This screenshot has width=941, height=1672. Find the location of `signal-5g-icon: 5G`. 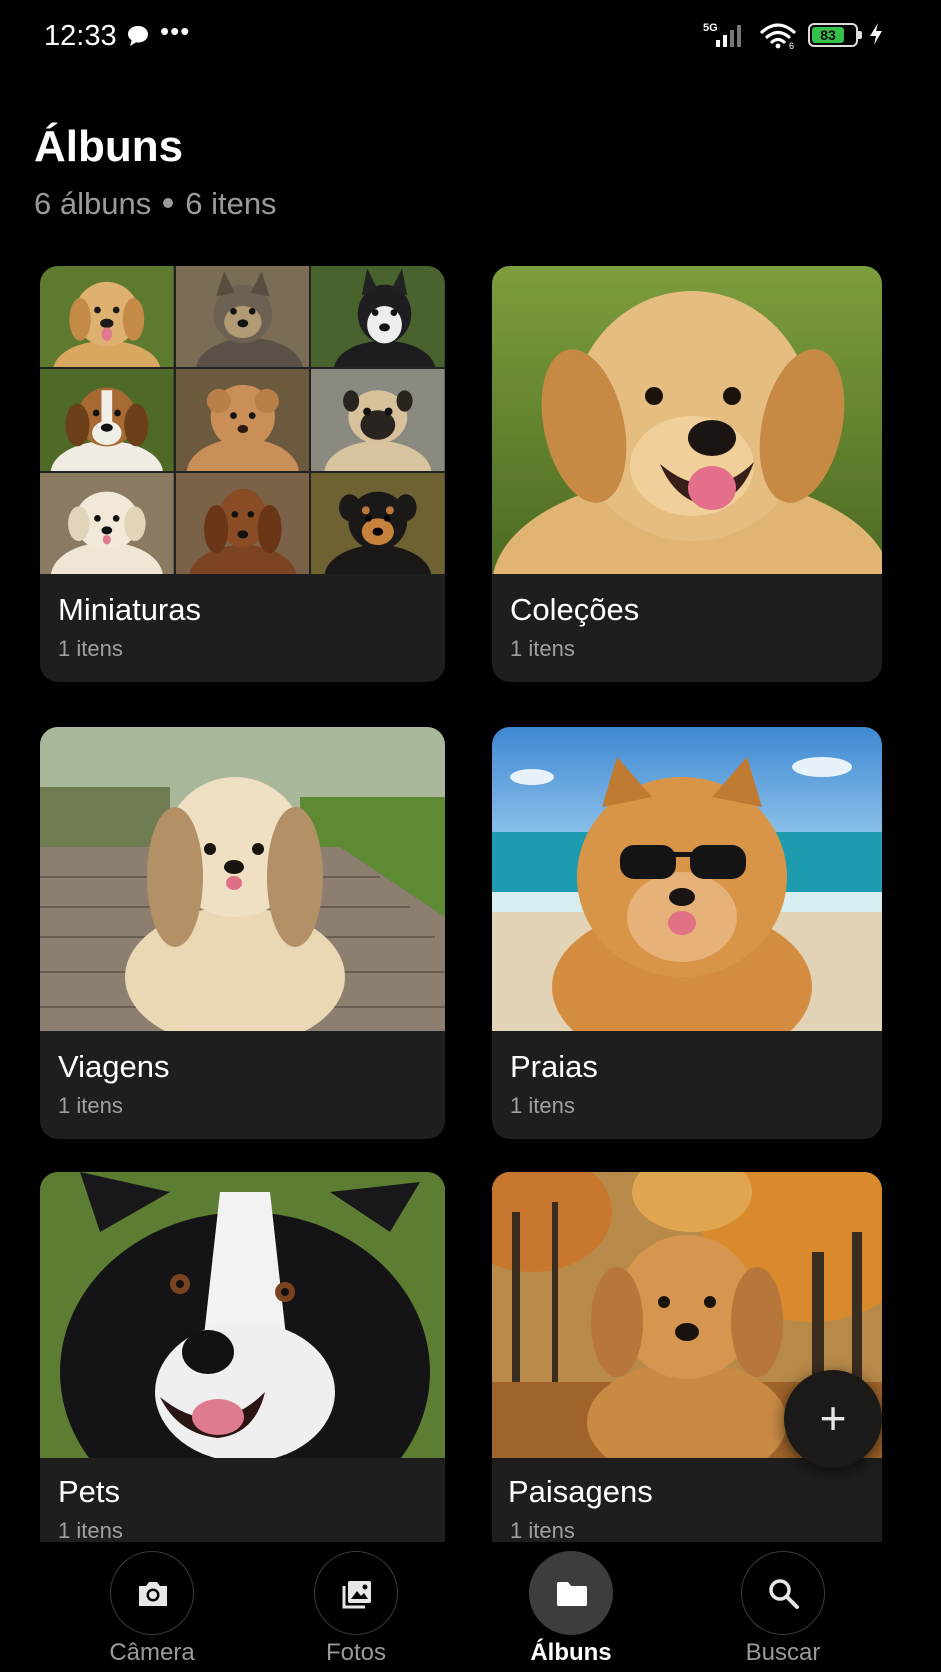

signal-5g-icon: 5G is located at coordinates (726, 37).